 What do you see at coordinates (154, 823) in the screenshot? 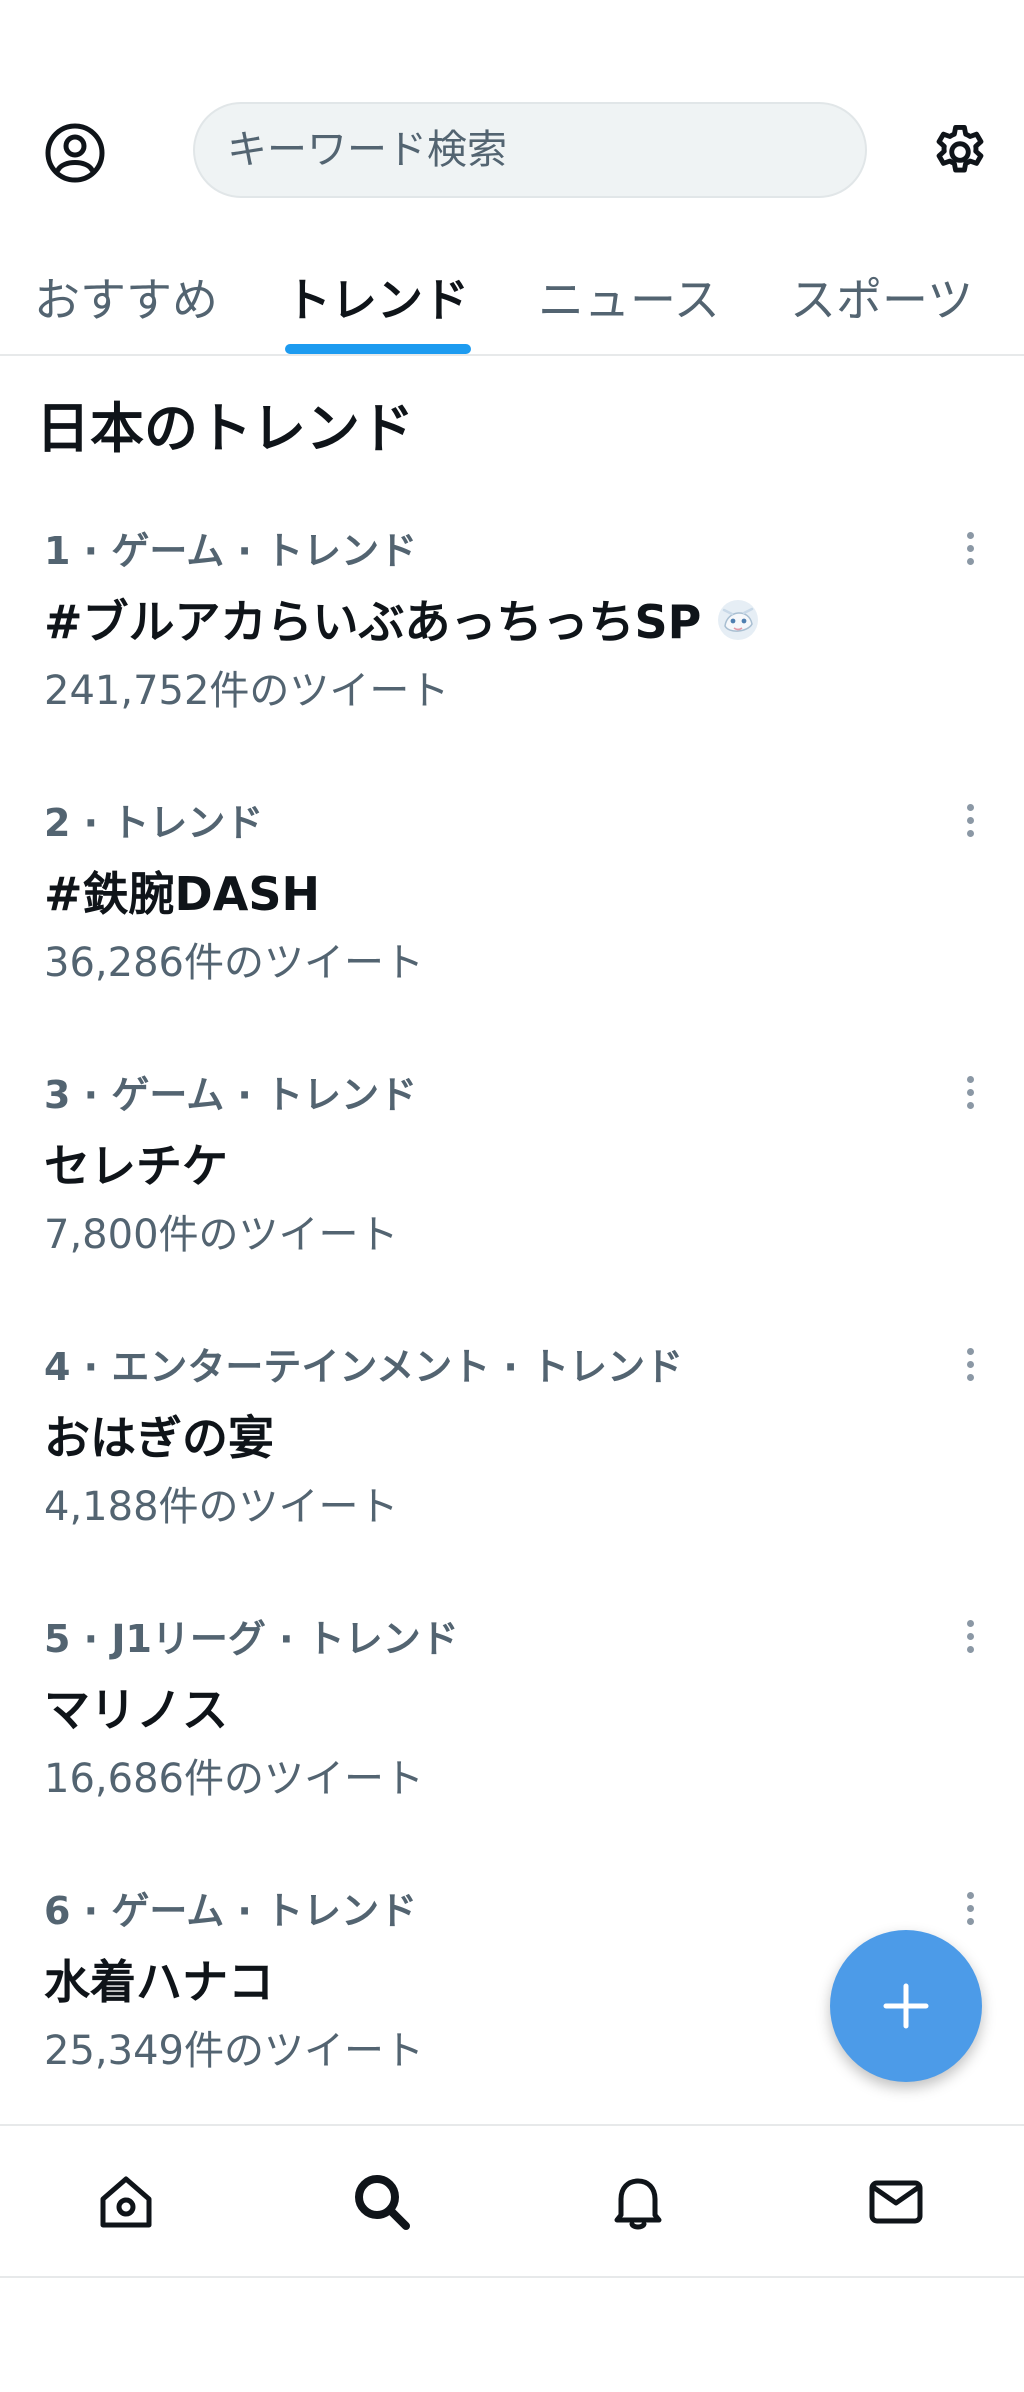
I see `trend-meta: 2 · トレンド` at bounding box center [154, 823].